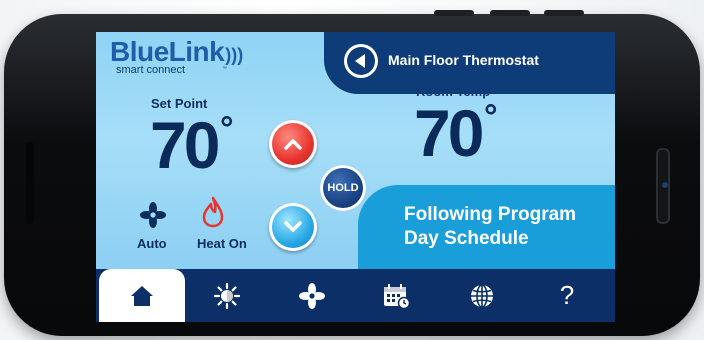 This screenshot has height=340, width=704. I want to click on room-temp-degree: °, so click(491, 117).